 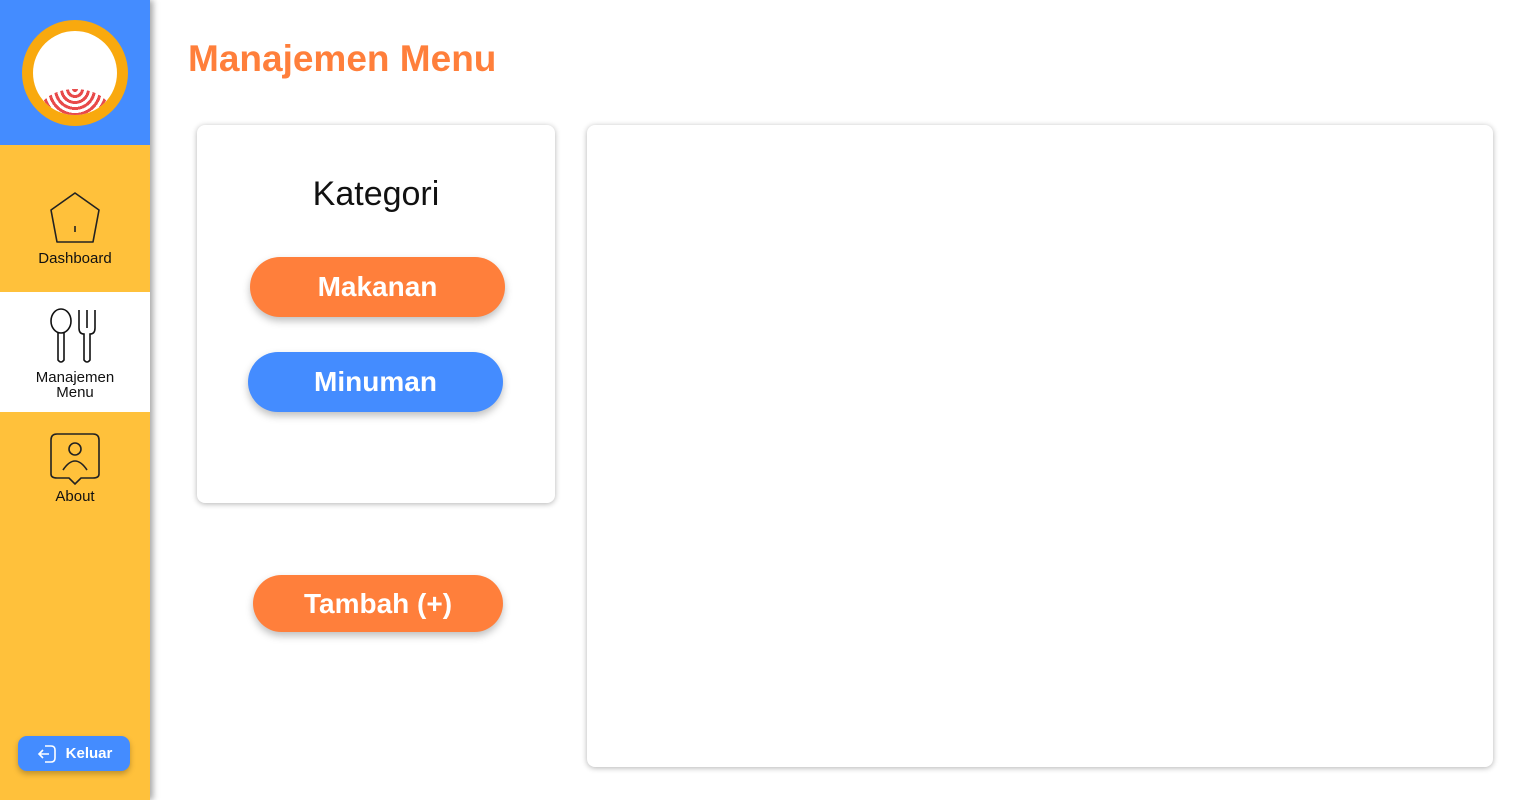 I want to click on sidebar-item-label: About, so click(x=75, y=496).